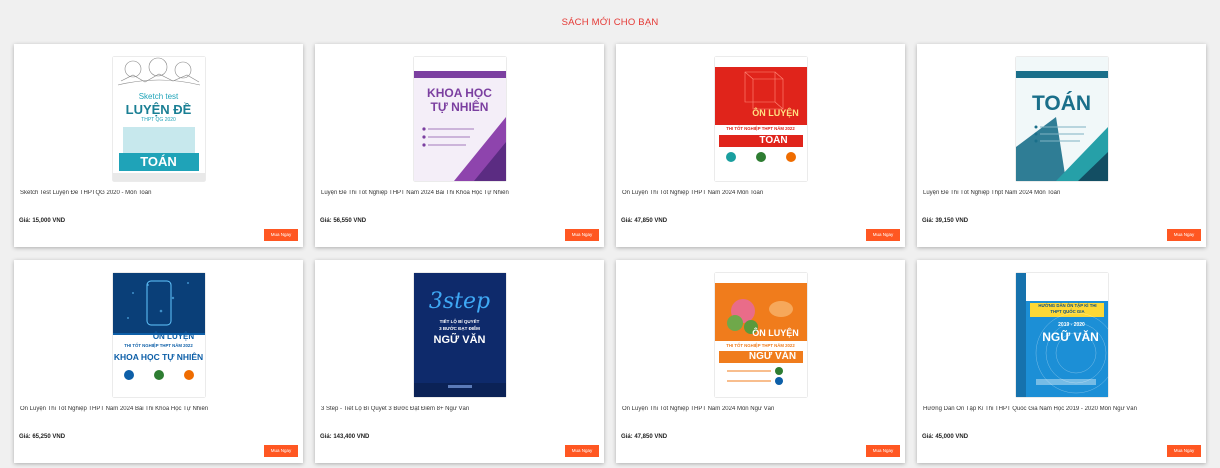 This screenshot has height=468, width=1220. What do you see at coordinates (158, 109) in the screenshot?
I see `cover-title-2: LUYỆN ĐỀ` at bounding box center [158, 109].